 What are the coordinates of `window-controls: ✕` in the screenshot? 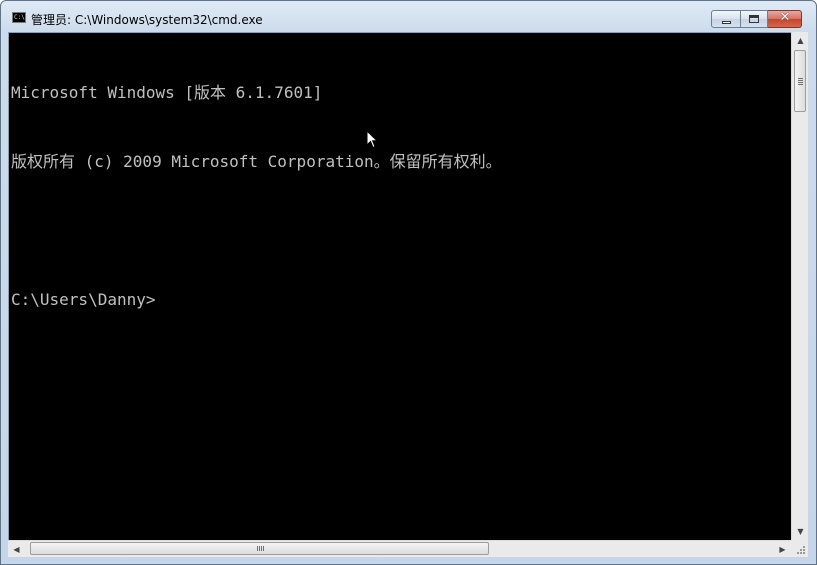 It's located at (756, 19).